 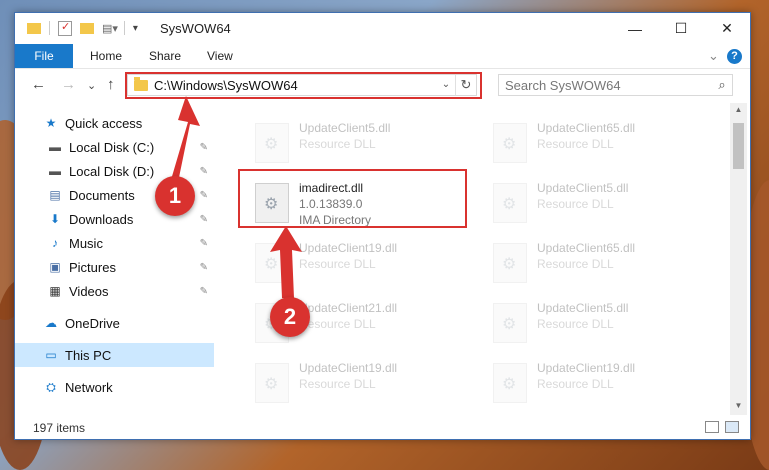 What do you see at coordinates (235, 197) in the screenshot?
I see `annotation-arrows` at bounding box center [235, 197].